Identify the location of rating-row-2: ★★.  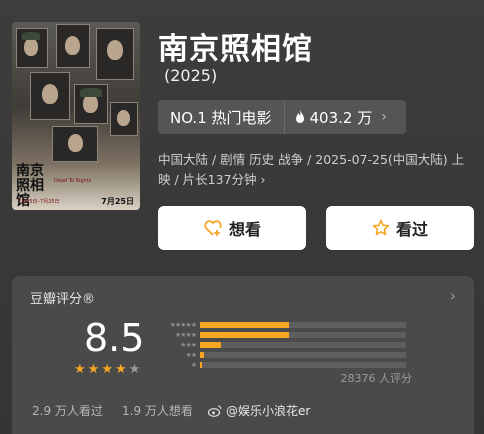
(282, 355).